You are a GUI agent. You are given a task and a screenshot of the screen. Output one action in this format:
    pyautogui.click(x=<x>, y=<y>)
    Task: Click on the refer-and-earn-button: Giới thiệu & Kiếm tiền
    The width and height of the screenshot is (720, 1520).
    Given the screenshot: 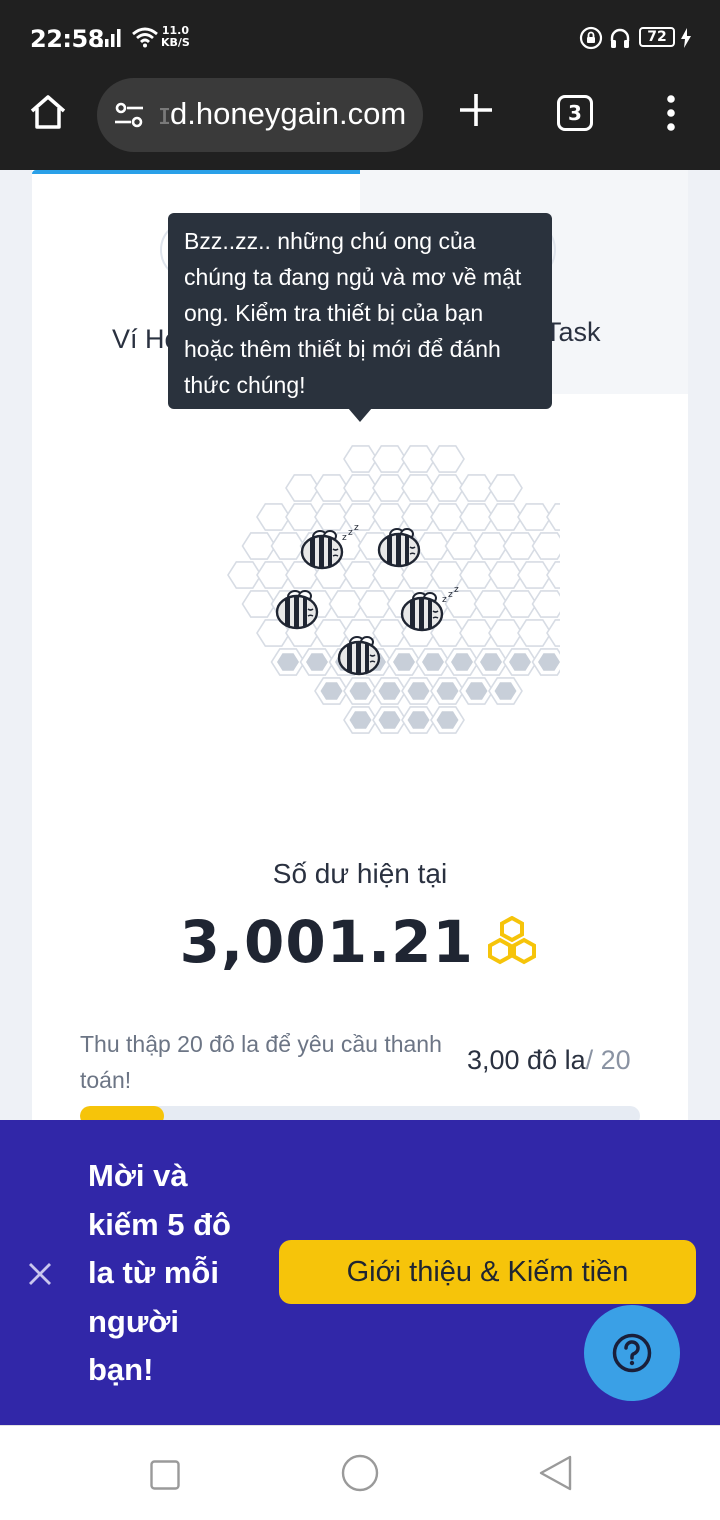 What is the action you would take?
    pyautogui.click(x=487, y=1272)
    